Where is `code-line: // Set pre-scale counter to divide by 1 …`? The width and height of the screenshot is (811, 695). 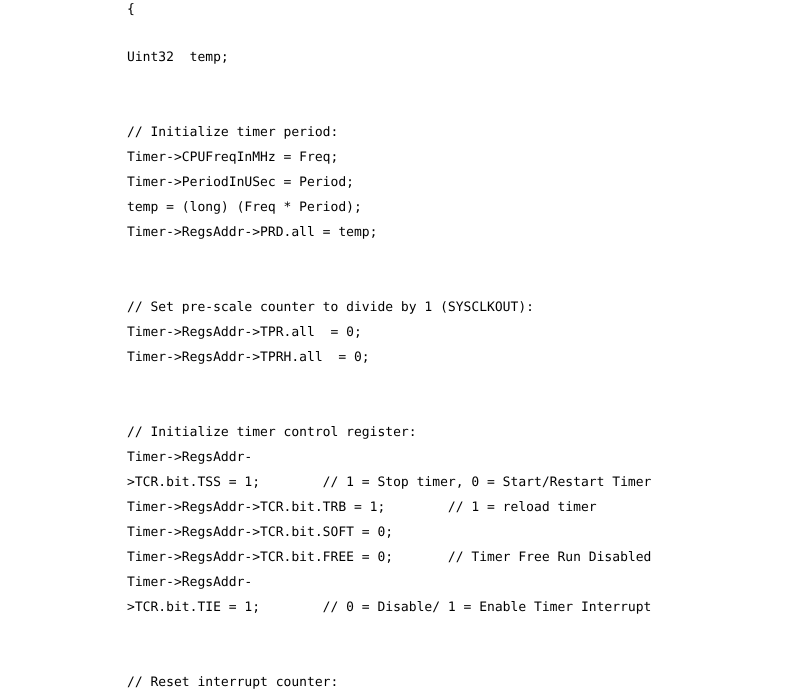
code-line: // Set pre-scale counter to divide by 1 … is located at coordinates (330, 307).